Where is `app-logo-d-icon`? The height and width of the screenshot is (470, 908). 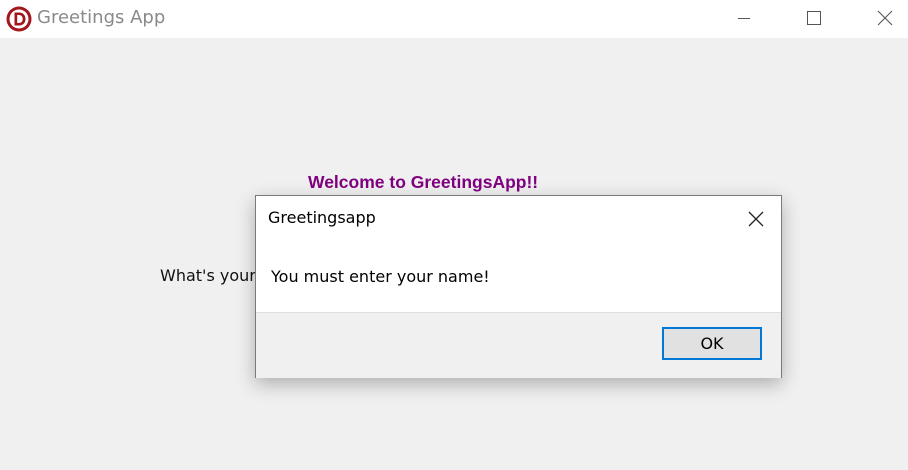
app-logo-d-icon is located at coordinates (19, 19).